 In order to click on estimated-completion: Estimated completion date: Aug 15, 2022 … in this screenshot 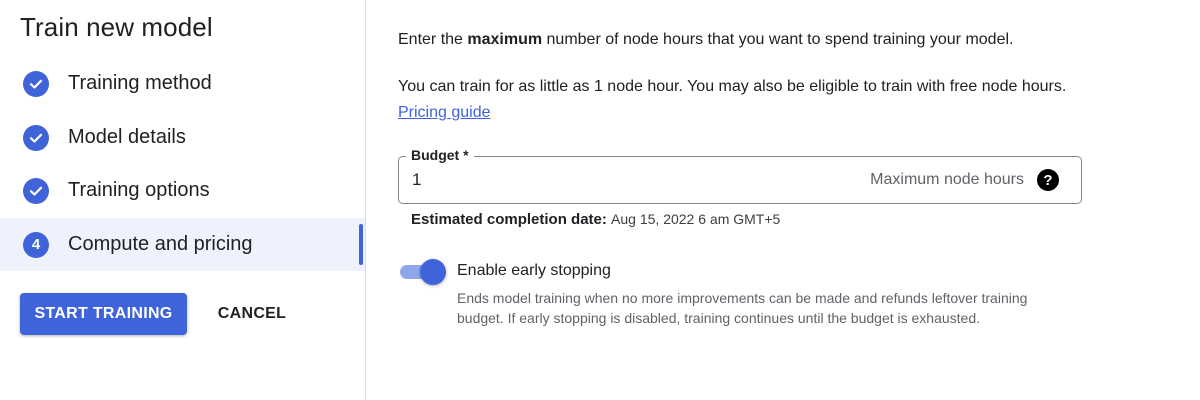, I will do `click(595, 219)`.